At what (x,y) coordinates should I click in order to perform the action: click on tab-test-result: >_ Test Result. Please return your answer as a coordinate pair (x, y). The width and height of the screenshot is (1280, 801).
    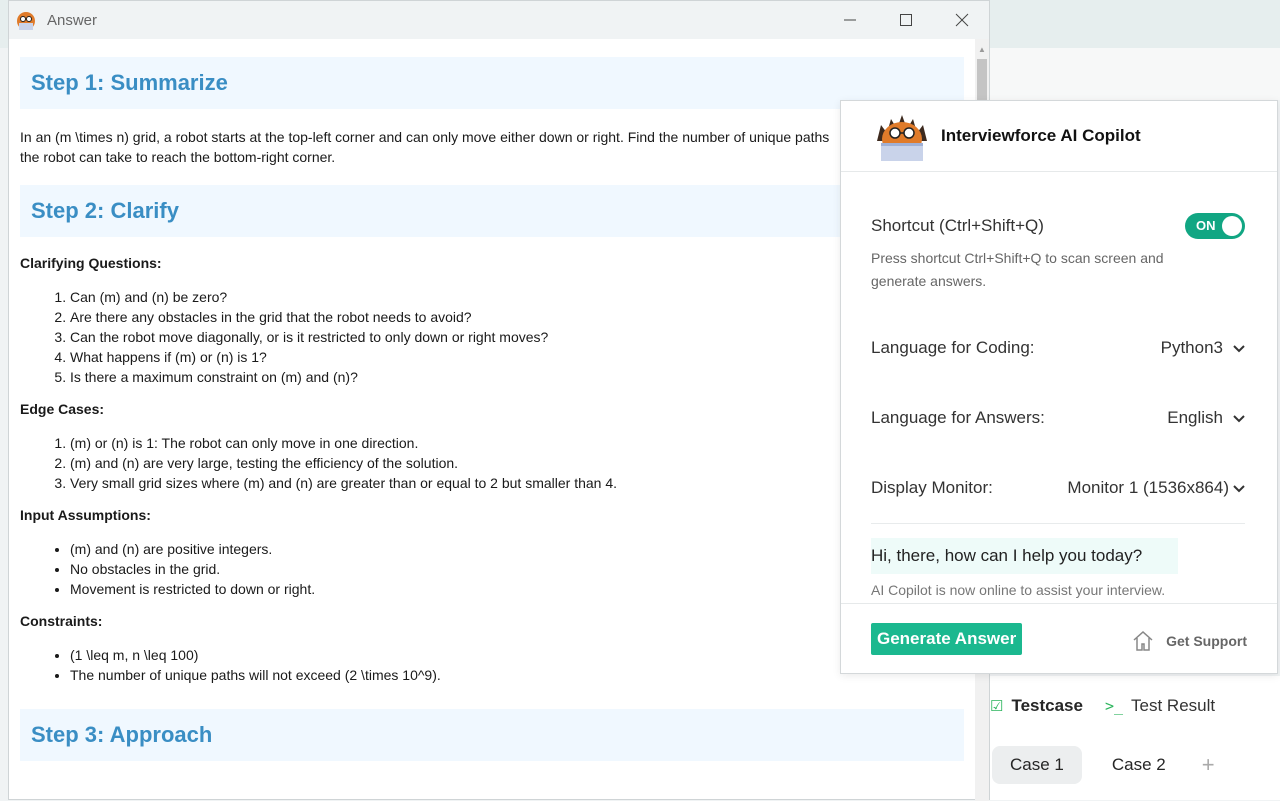
    Looking at the image, I should click on (1160, 706).